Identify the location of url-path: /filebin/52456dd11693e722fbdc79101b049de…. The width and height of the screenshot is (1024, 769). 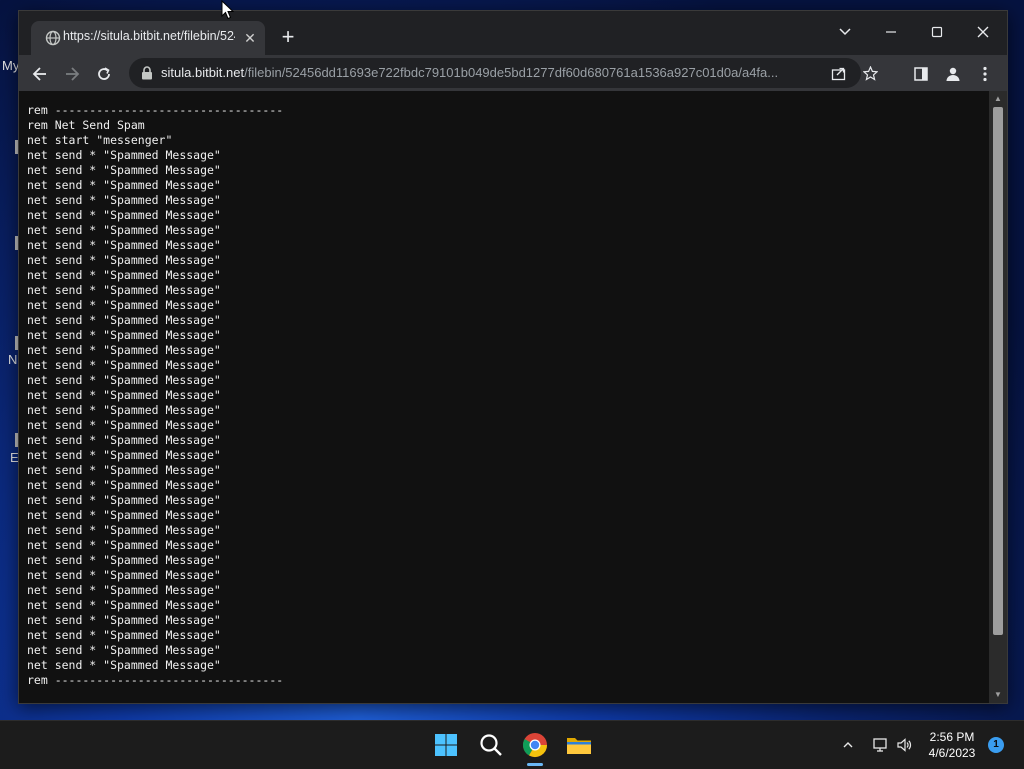
(511, 72).